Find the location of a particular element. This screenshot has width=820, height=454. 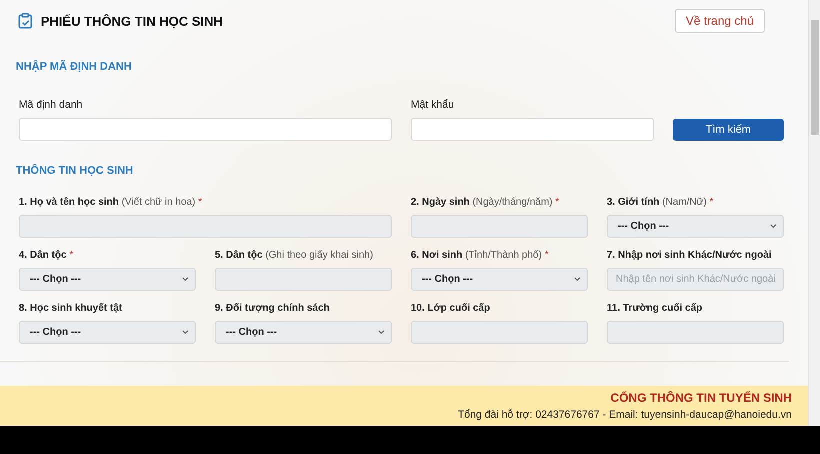

search-button: Tìm kiếm is located at coordinates (728, 130).